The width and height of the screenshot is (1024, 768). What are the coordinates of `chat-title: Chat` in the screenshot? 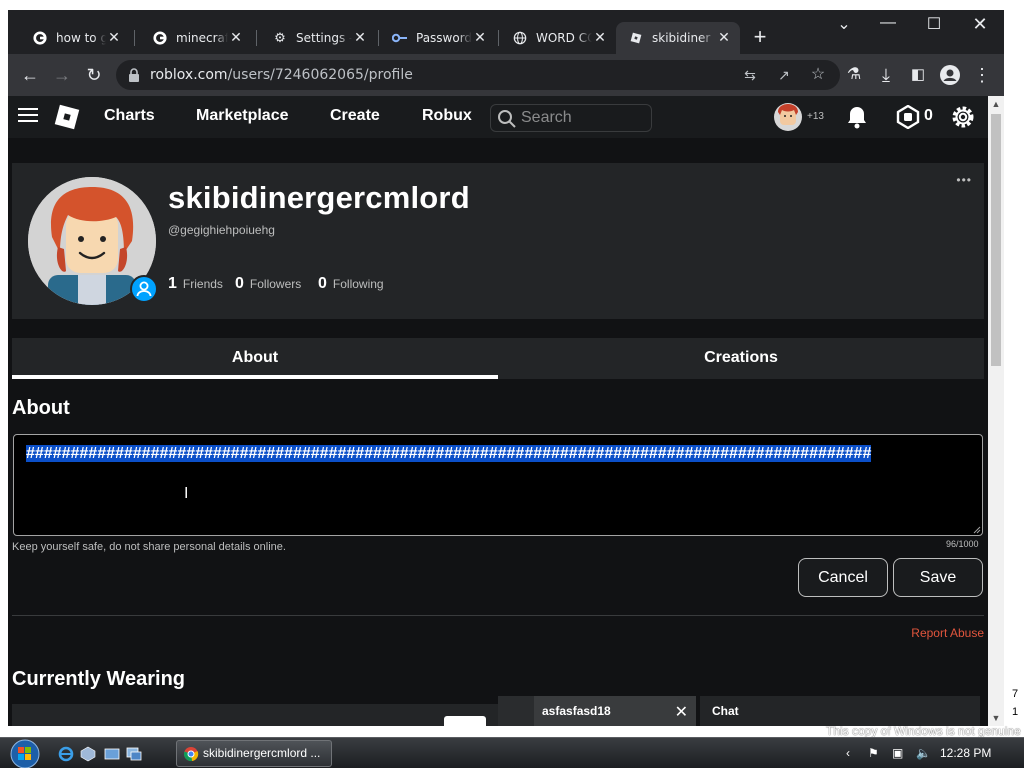 It's located at (725, 711).